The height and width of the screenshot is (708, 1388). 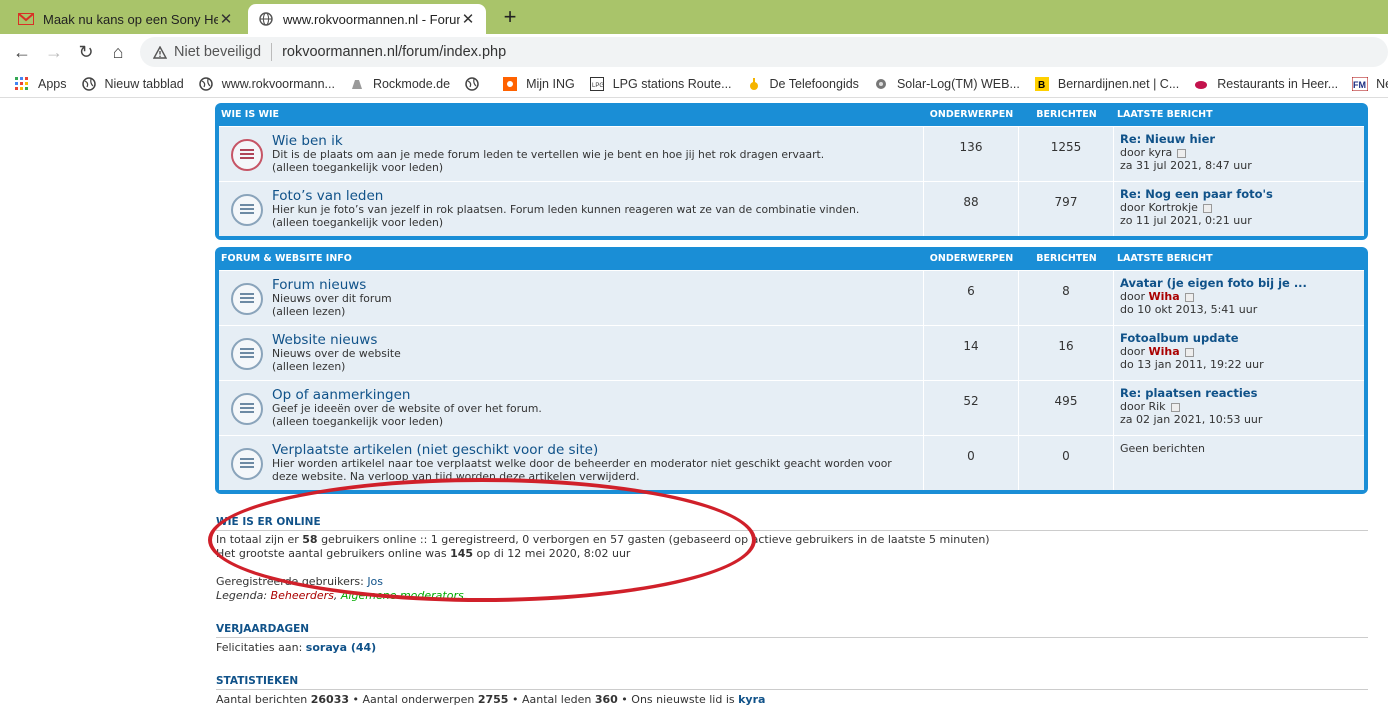 What do you see at coordinates (402, 595) in the screenshot?
I see `legend-mods-link: Algemene moderators` at bounding box center [402, 595].